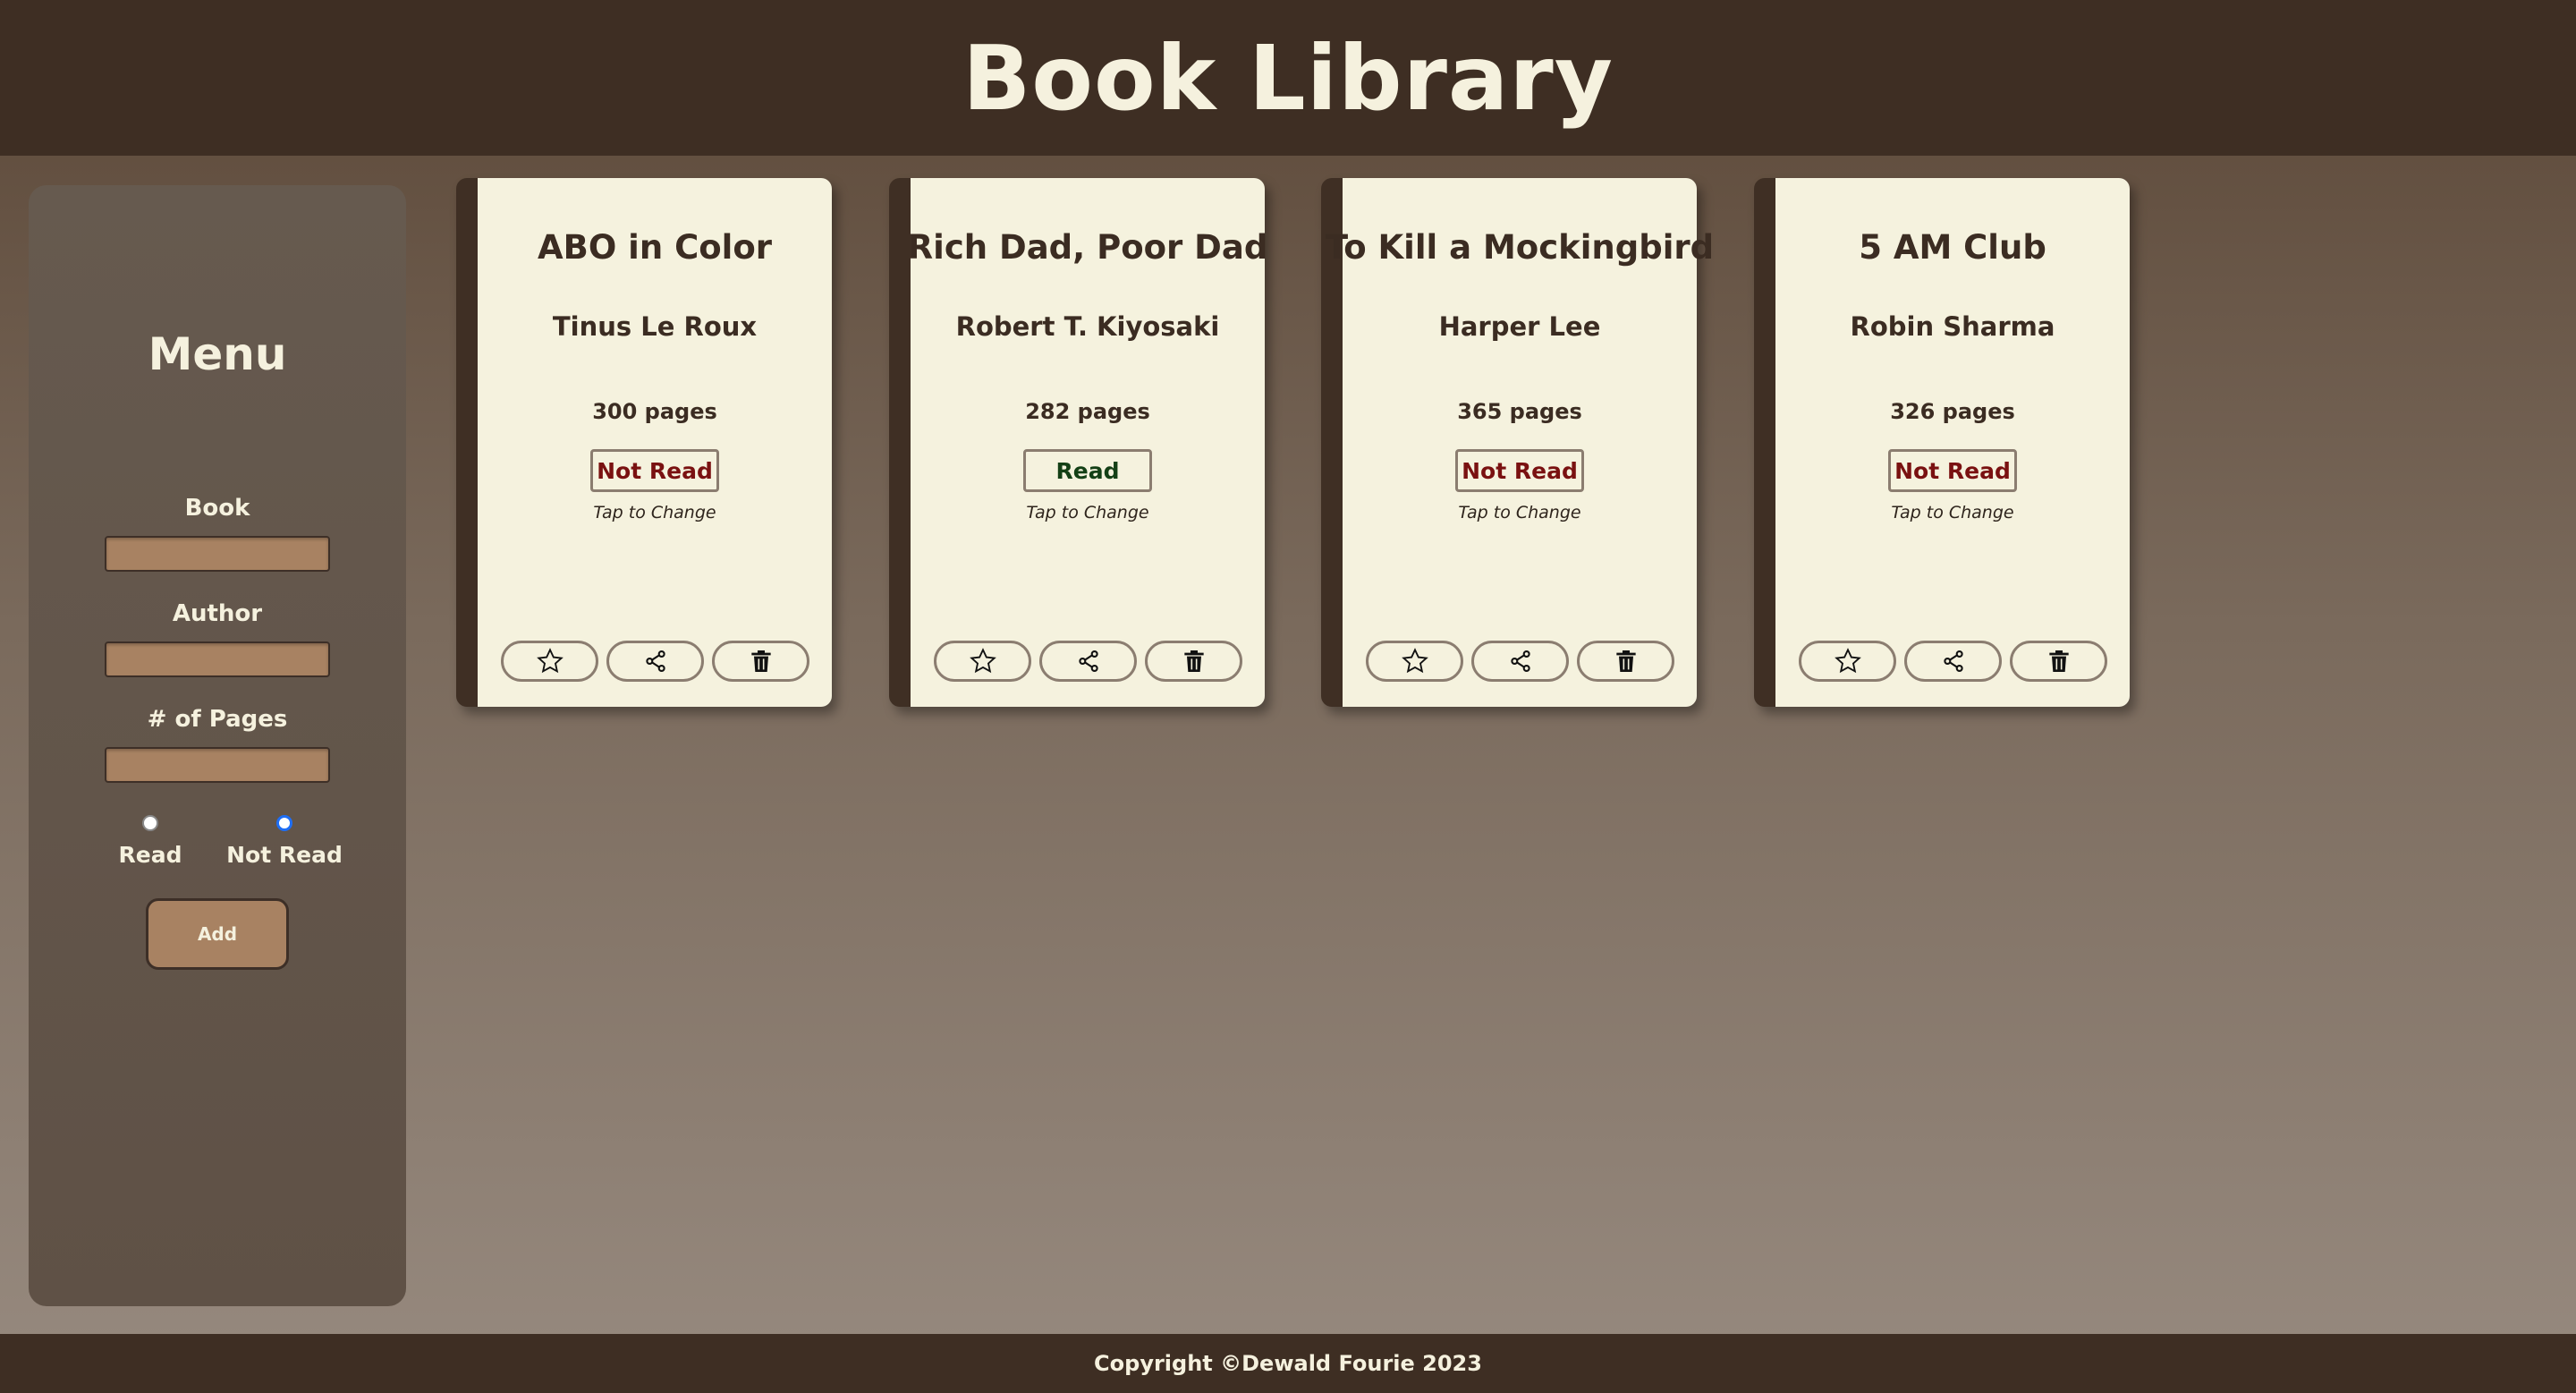 Image resolution: width=2576 pixels, height=1393 pixels. What do you see at coordinates (217, 765) in the screenshot?
I see `pages-input` at bounding box center [217, 765].